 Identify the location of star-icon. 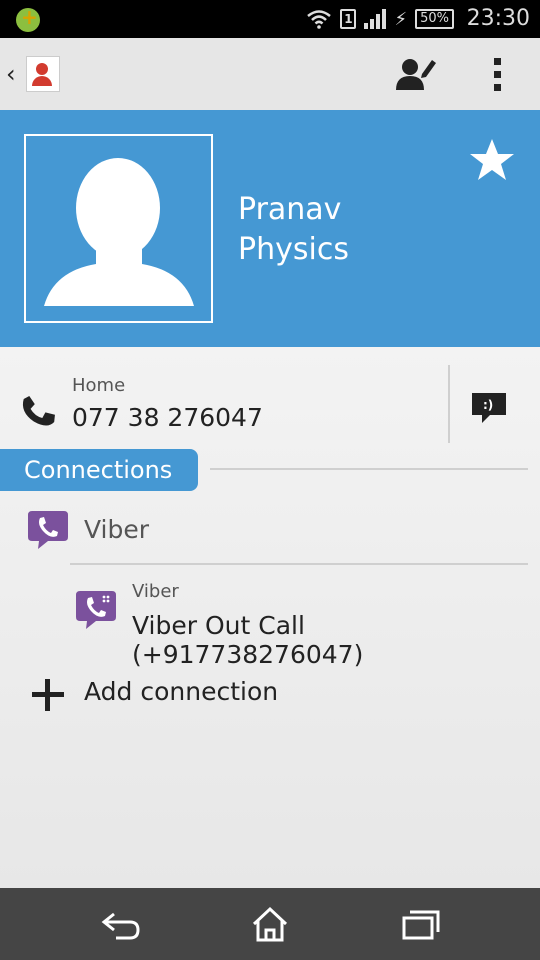
(492, 160).